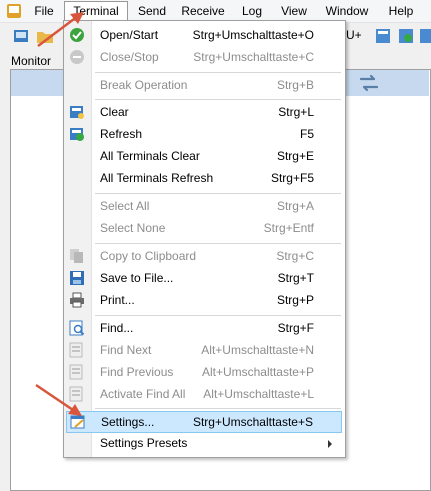 This screenshot has width=431, height=491. Describe the element at coordinates (347, 11) in the screenshot. I see `menu-window: Window` at that location.